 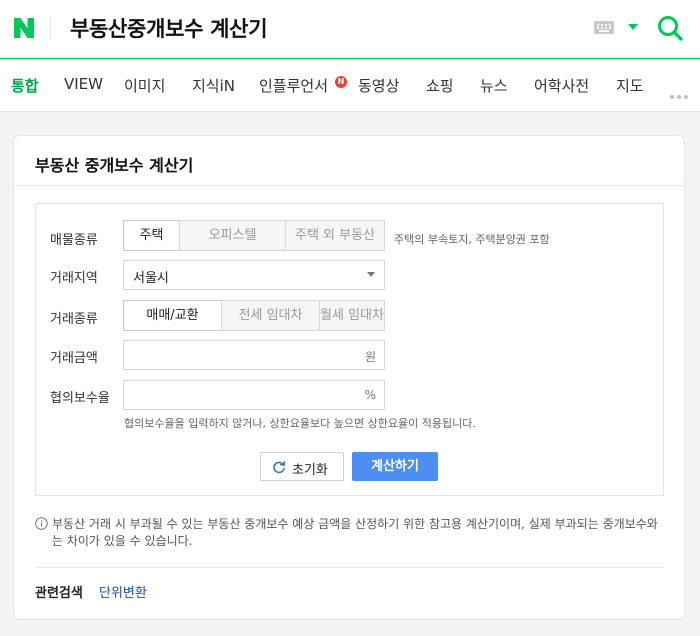 I want to click on keyboard-icon, so click(x=604, y=27).